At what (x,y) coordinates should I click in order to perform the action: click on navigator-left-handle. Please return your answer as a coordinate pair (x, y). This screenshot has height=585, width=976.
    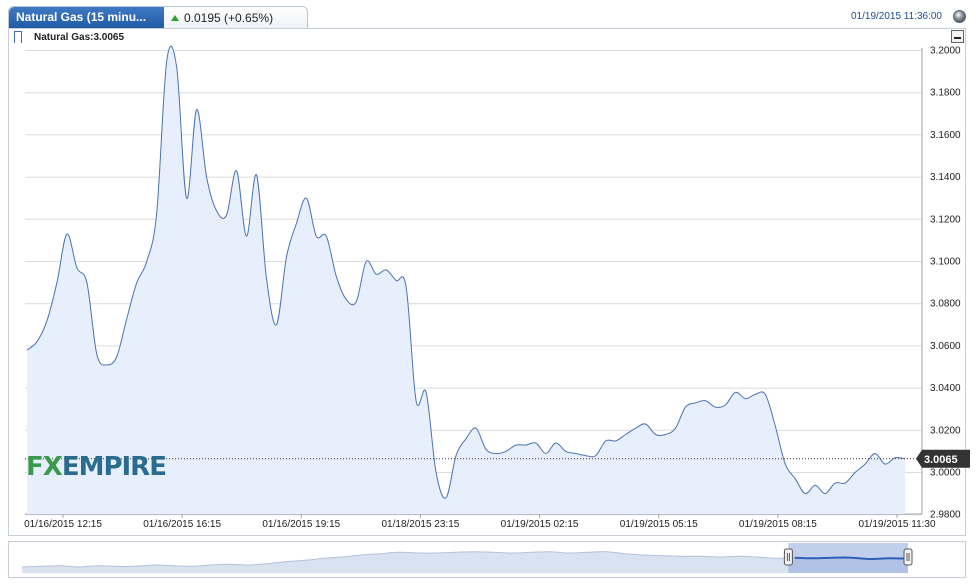
    Looking at the image, I should click on (788, 557).